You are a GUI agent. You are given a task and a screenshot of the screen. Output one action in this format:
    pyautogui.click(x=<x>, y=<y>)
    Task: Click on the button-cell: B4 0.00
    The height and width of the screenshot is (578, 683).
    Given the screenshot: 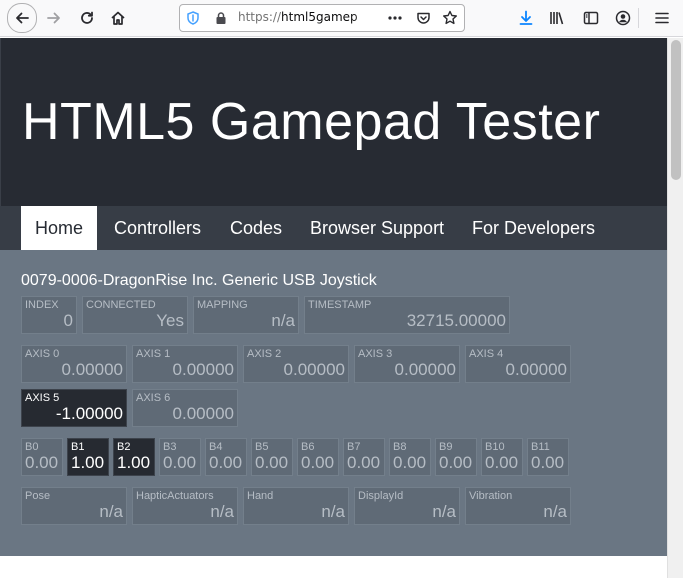 What is the action you would take?
    pyautogui.click(x=226, y=457)
    